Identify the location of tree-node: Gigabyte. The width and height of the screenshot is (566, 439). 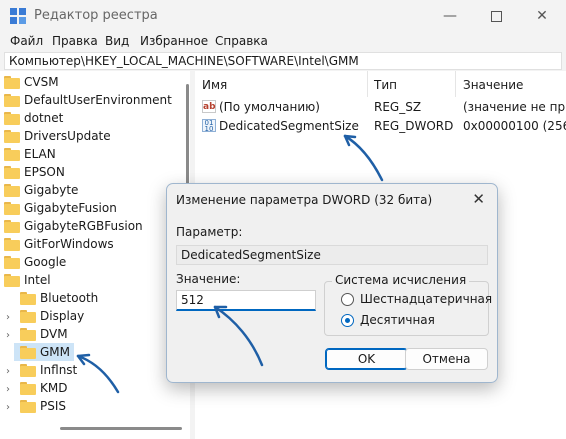
(41, 190).